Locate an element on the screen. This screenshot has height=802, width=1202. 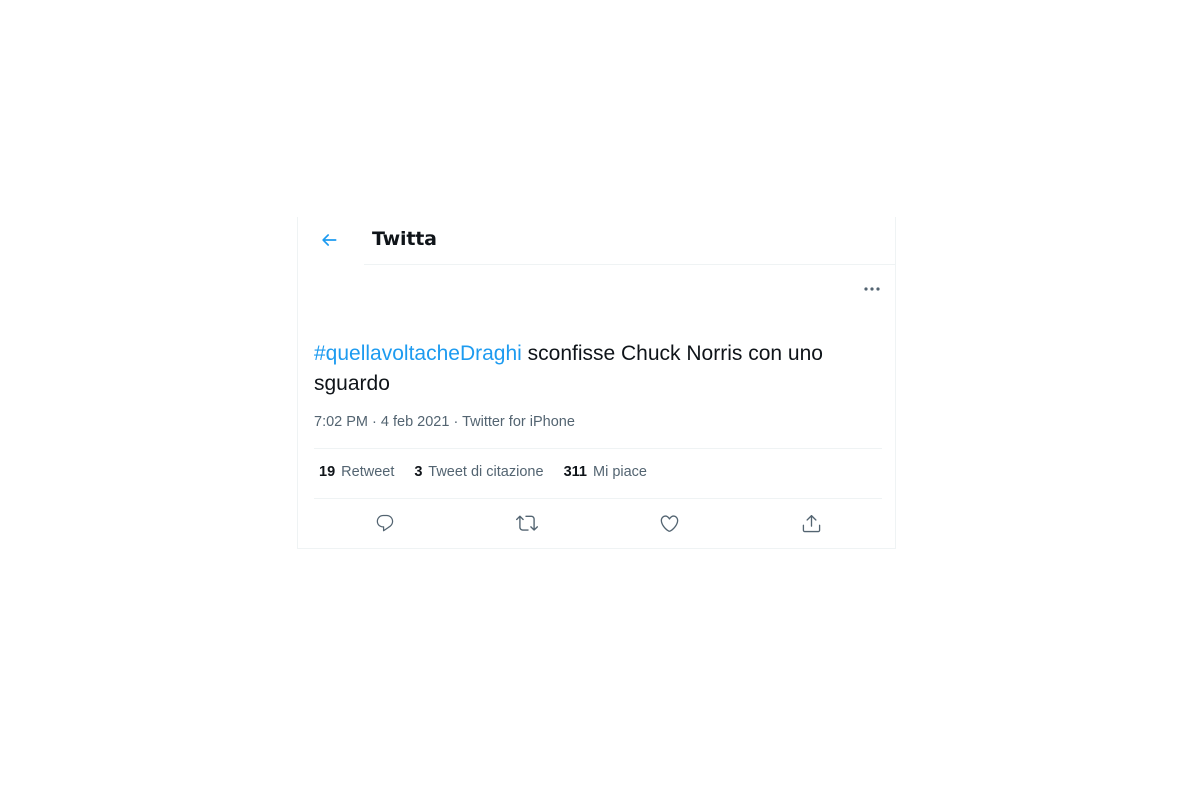
header: Twitta is located at coordinates (596, 241).